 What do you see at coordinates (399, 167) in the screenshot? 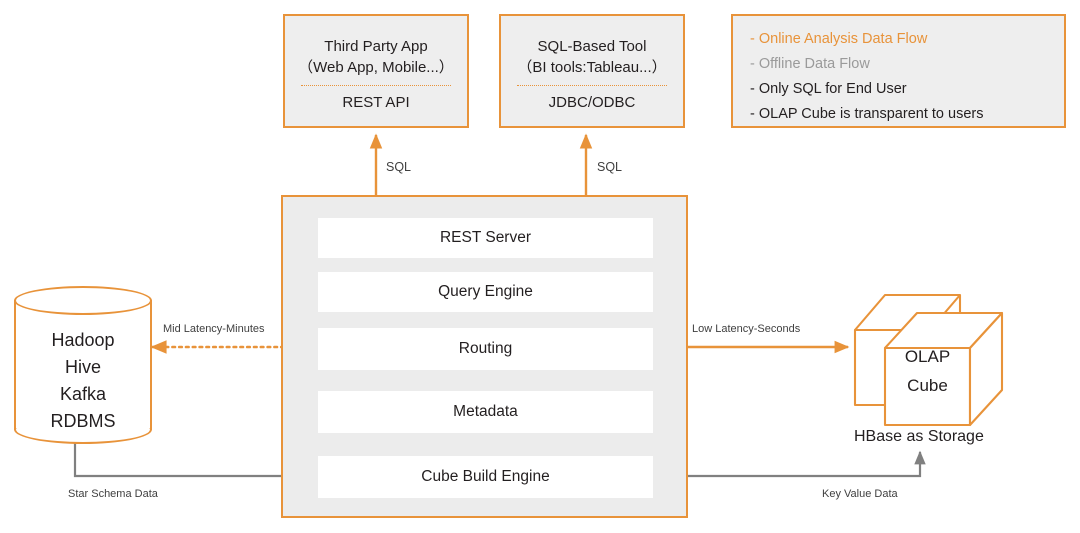
I see `sql-label-left: SQL` at bounding box center [399, 167].